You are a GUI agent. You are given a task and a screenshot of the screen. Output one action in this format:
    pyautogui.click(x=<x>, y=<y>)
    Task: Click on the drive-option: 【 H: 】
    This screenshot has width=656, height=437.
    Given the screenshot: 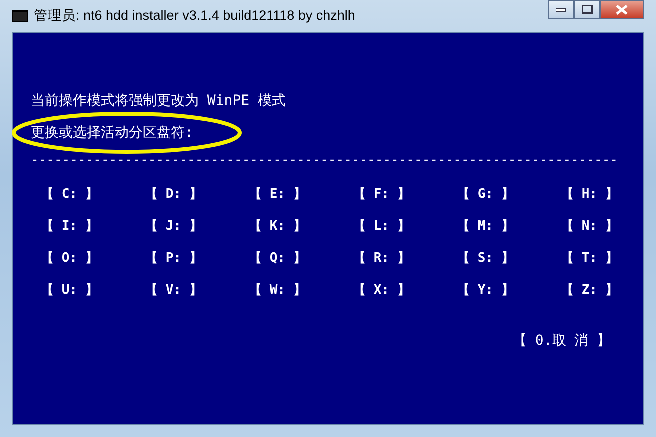 What is the action you would take?
    pyautogui.click(x=608, y=195)
    